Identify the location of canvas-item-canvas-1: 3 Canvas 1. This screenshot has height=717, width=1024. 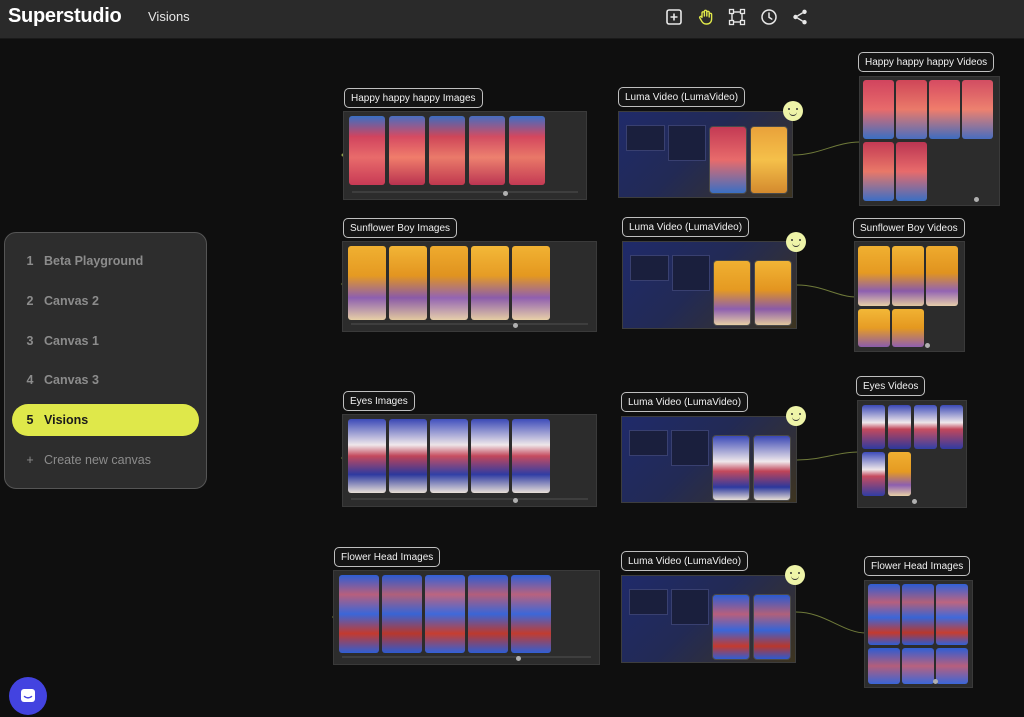
(105, 341).